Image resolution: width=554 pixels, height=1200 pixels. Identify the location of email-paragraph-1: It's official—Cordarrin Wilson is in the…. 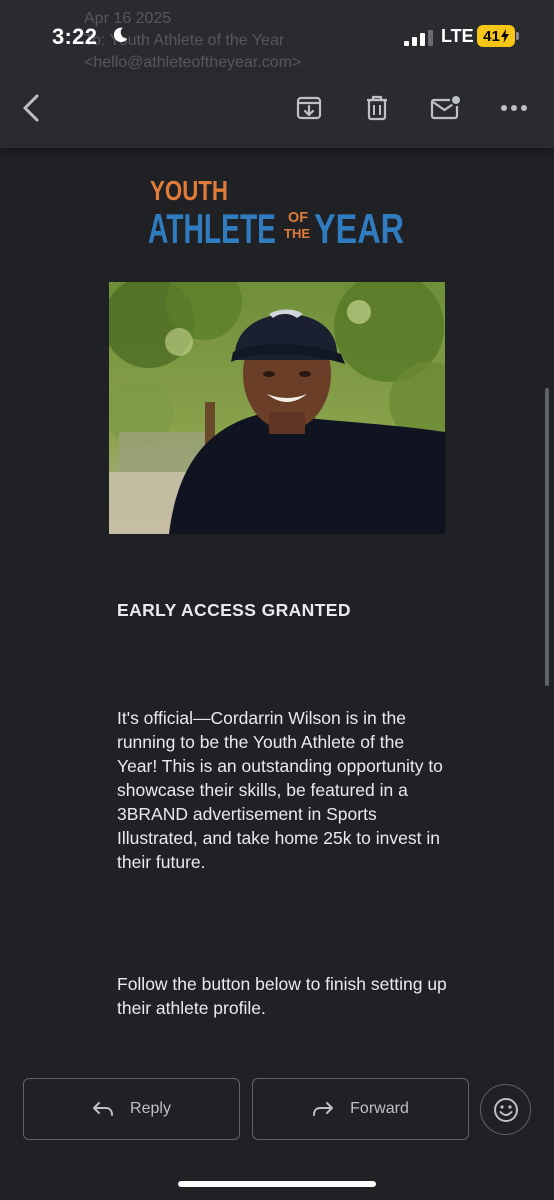
(280, 790).